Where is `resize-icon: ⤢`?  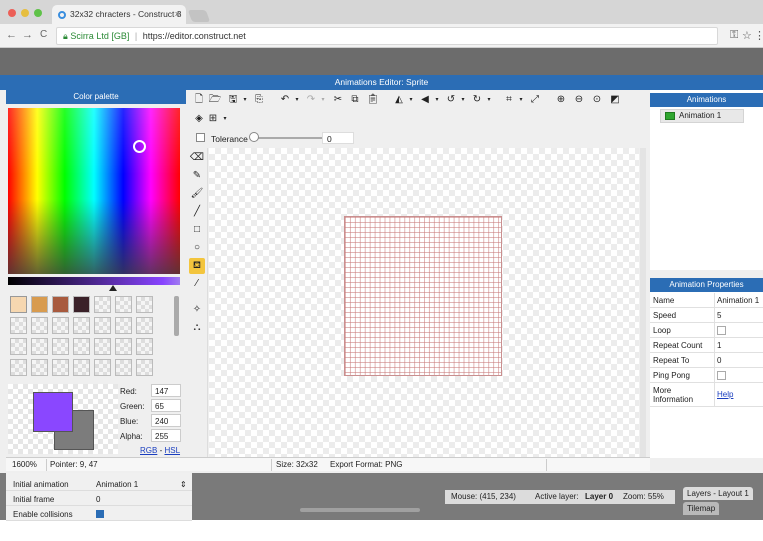 resize-icon: ⤢ is located at coordinates (535, 100).